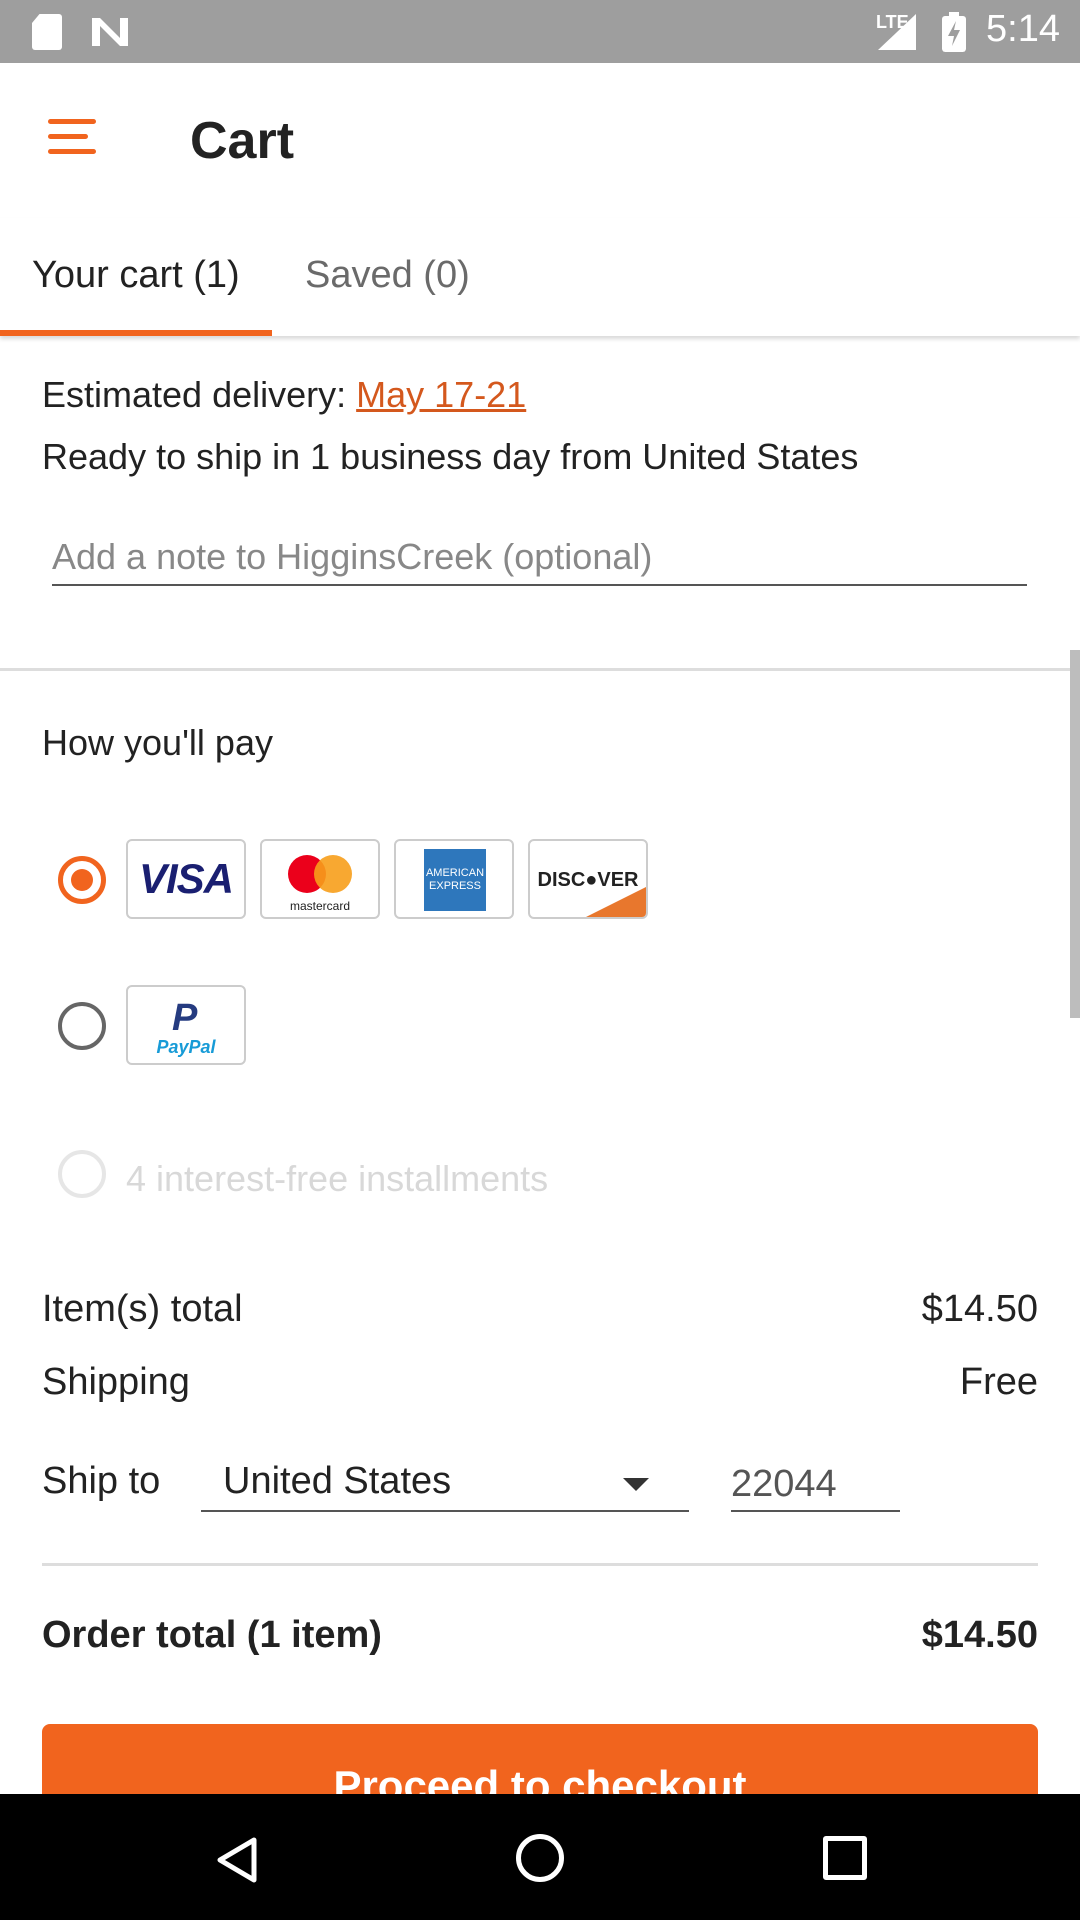 This screenshot has width=1080, height=1920. I want to click on recent-apps-icon, so click(845, 1858).